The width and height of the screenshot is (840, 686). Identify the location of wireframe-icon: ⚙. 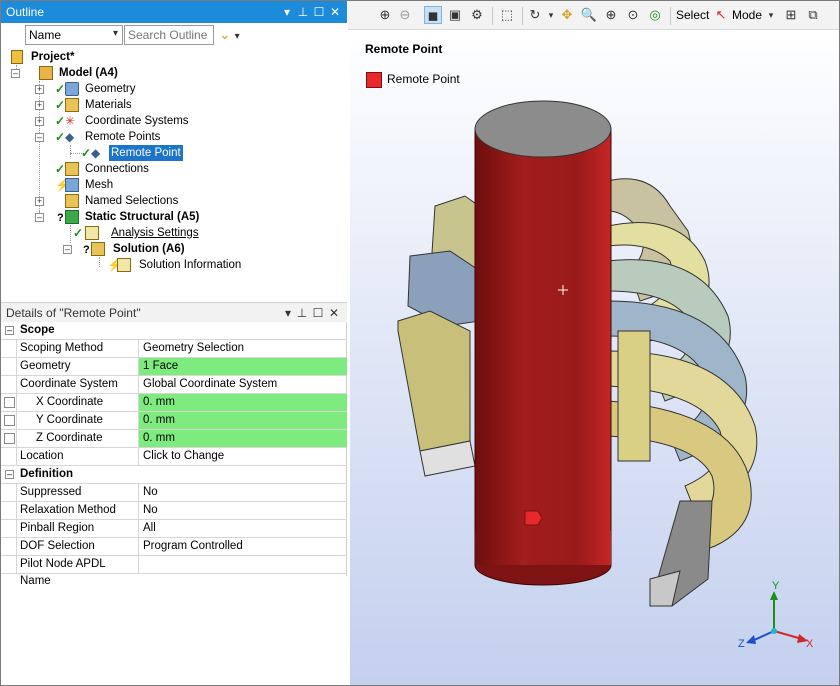
(477, 15).